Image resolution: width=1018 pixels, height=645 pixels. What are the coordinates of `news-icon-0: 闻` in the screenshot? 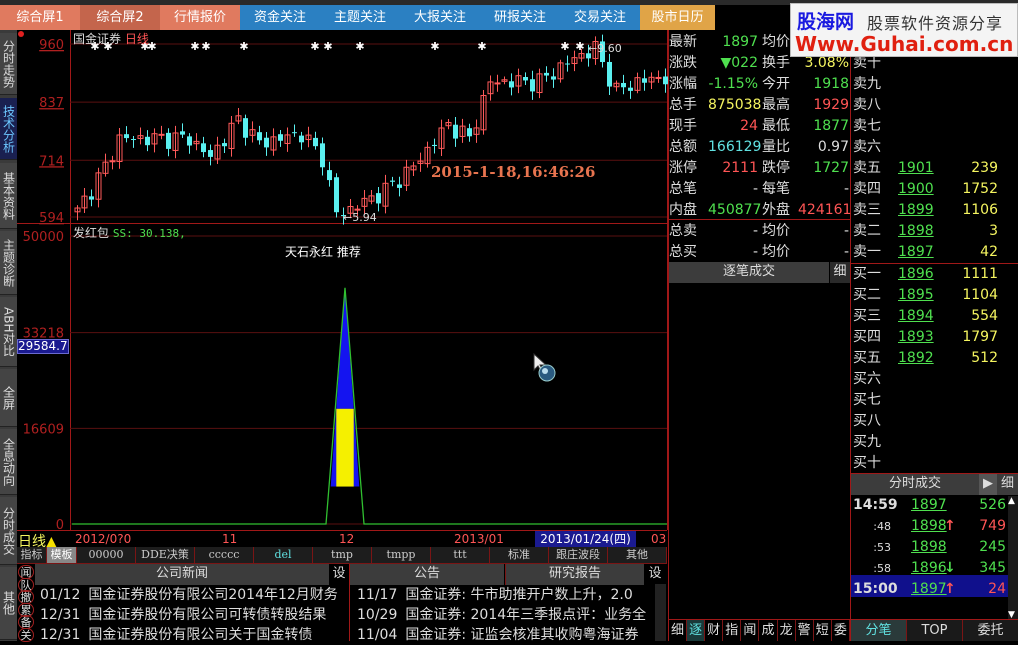 It's located at (26, 572).